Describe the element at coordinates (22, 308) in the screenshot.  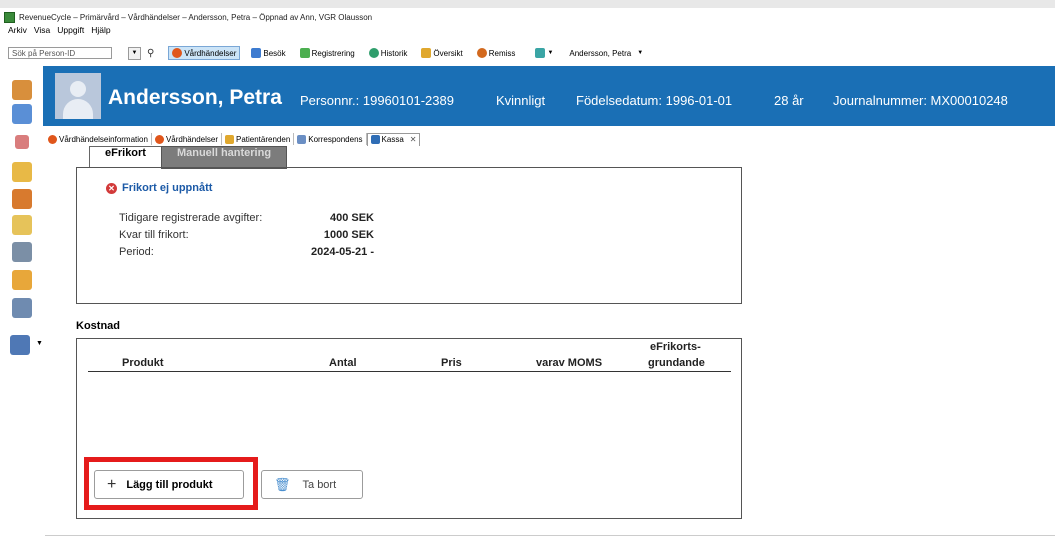
I see `sidebar-schedule-icon` at that location.